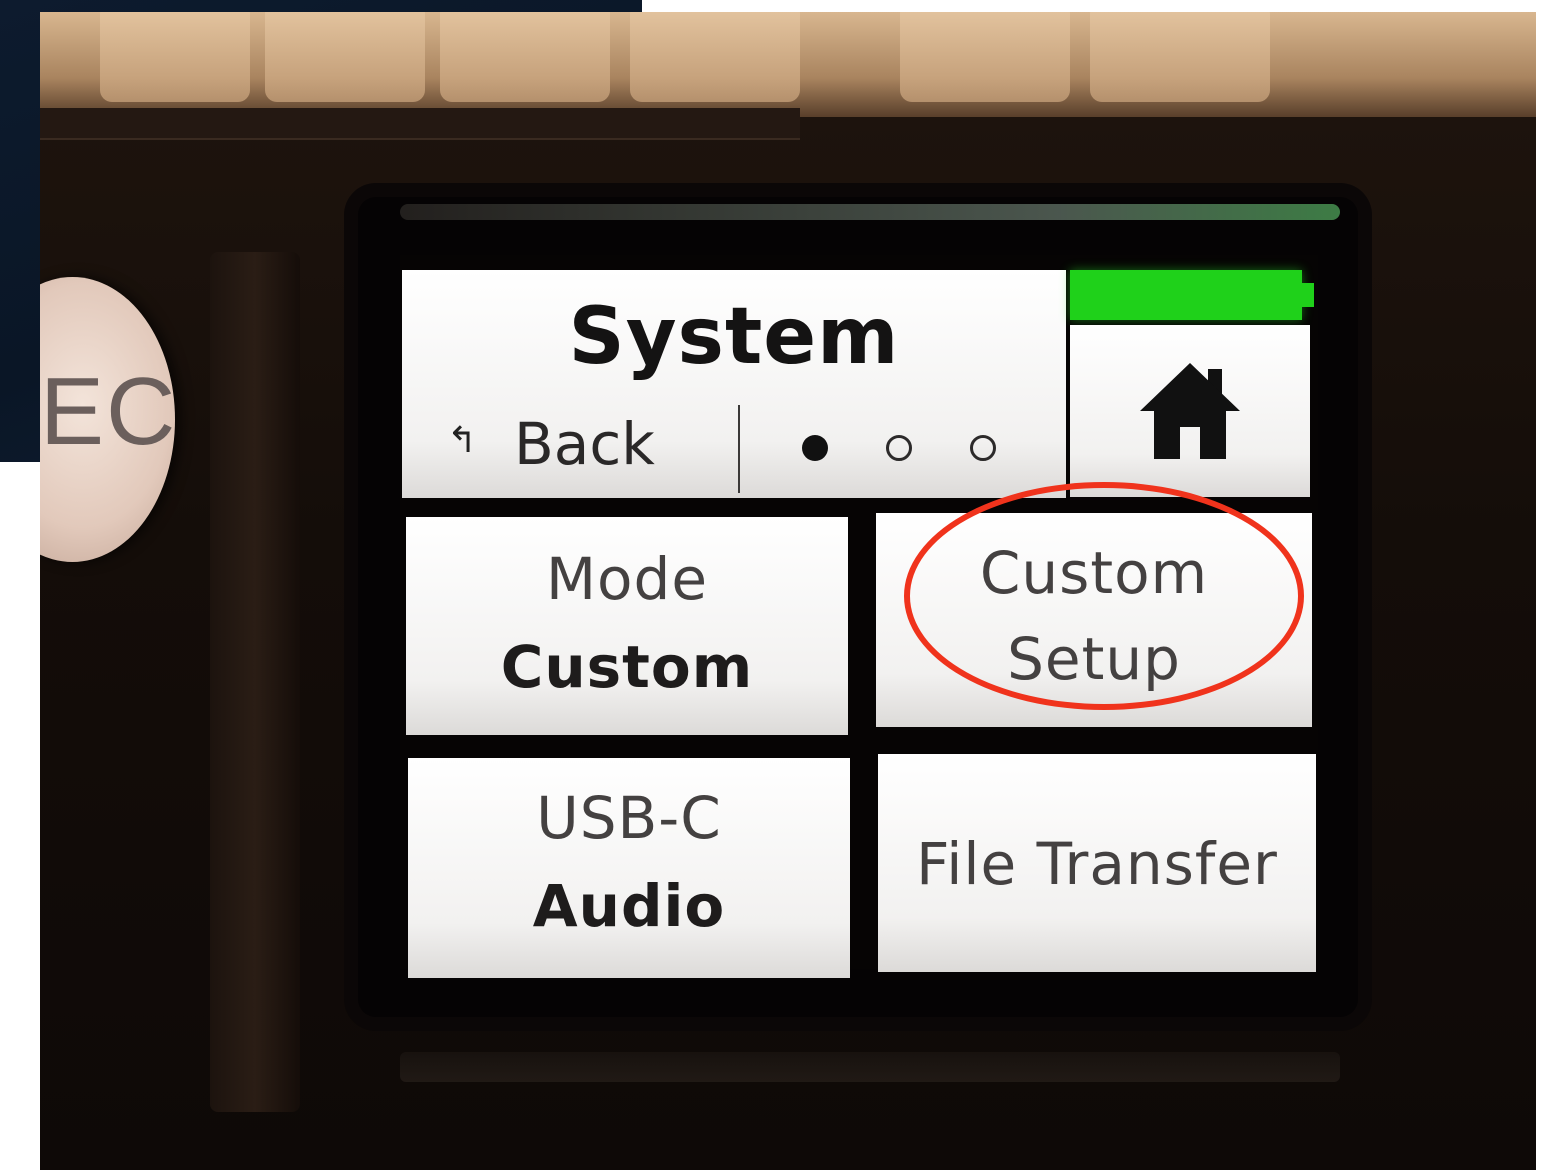 The width and height of the screenshot is (1558, 1170). What do you see at coordinates (1094, 573) in the screenshot?
I see `custom-setup-label-line1: Custom` at bounding box center [1094, 573].